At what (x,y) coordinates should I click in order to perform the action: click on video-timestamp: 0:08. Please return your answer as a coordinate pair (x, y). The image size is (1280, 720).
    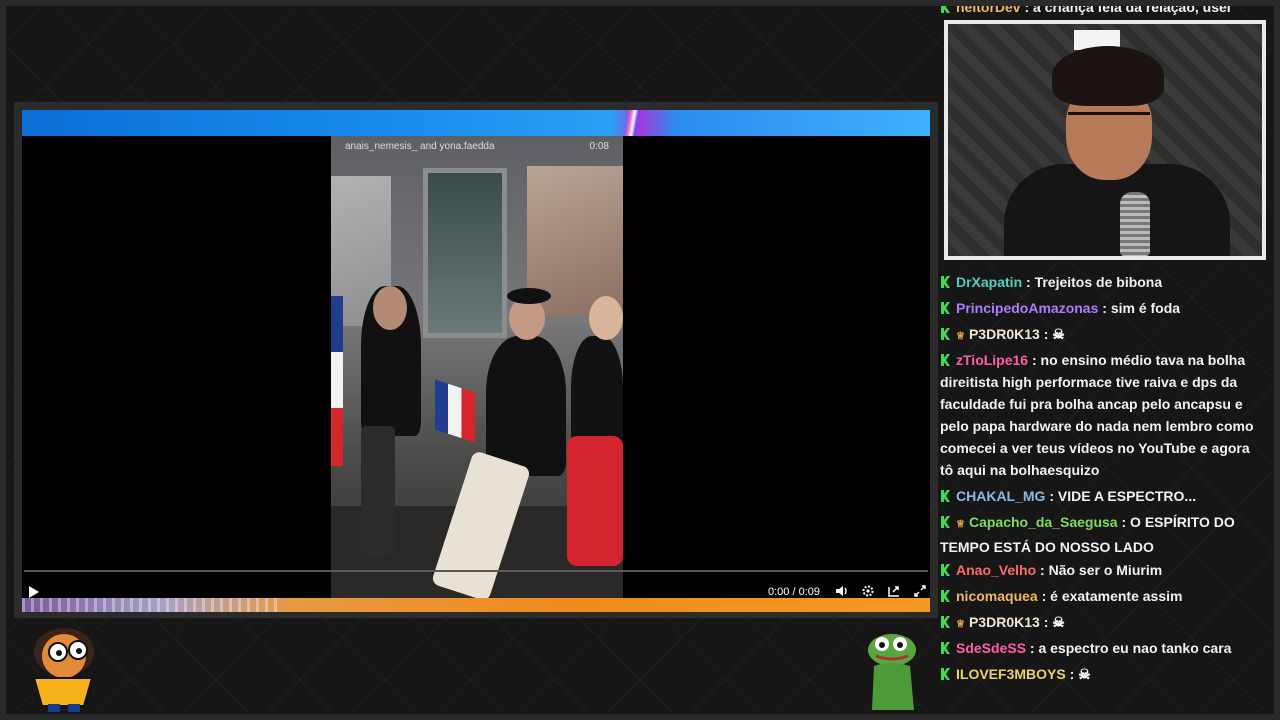
    Looking at the image, I should click on (599, 146).